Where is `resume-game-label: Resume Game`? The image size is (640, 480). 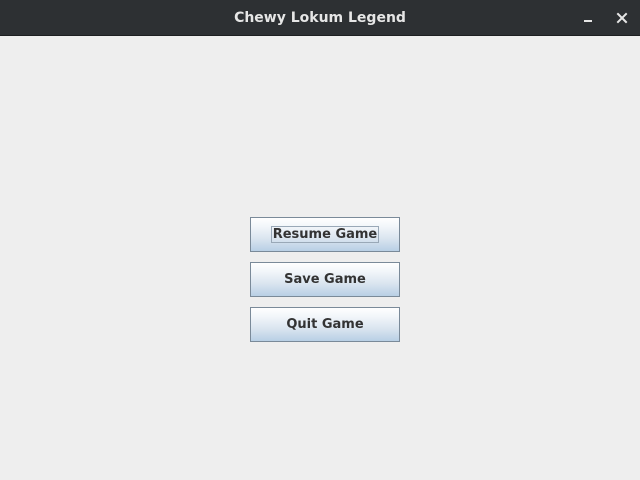
resume-game-label: Resume Game is located at coordinates (325, 234).